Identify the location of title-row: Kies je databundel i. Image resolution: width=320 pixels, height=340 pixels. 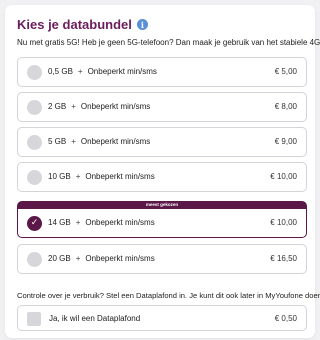
(82, 24).